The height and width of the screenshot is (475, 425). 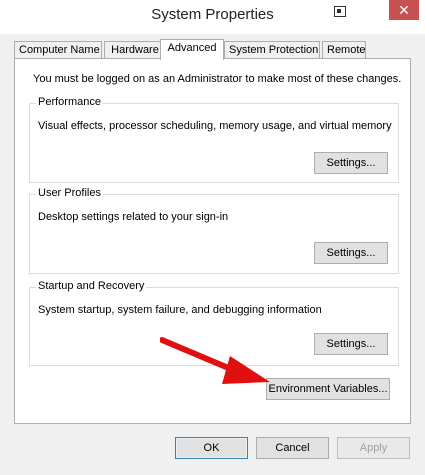 I want to click on window-title: System Properties, so click(x=212, y=14).